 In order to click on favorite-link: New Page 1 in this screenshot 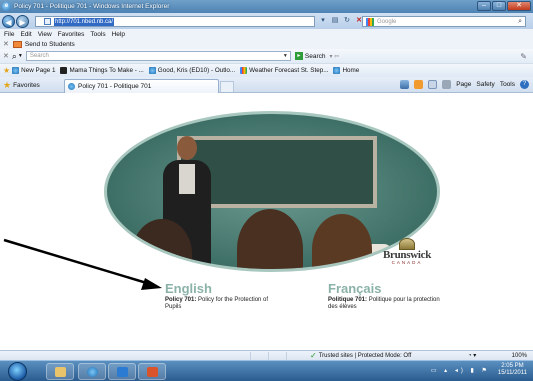, I will do `click(33, 70)`.